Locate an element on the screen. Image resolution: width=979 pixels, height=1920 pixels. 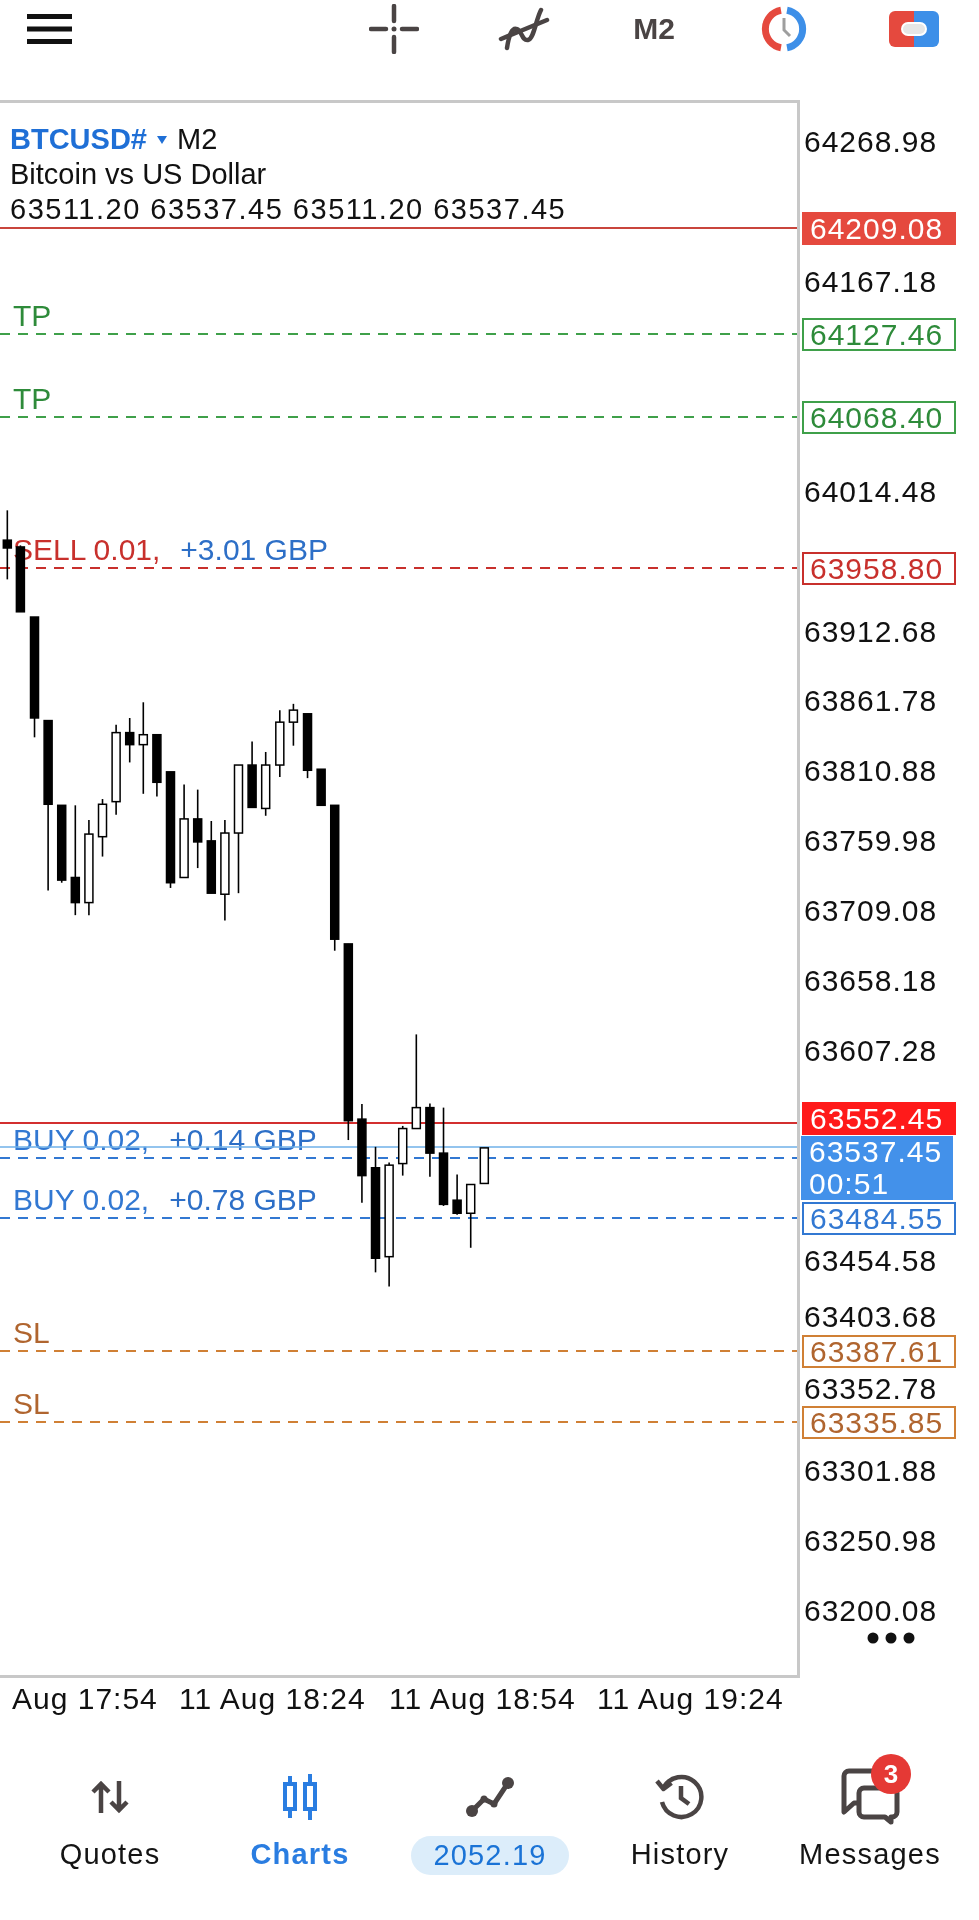
nav-tab: Quotes is located at coordinates (110, 1820).